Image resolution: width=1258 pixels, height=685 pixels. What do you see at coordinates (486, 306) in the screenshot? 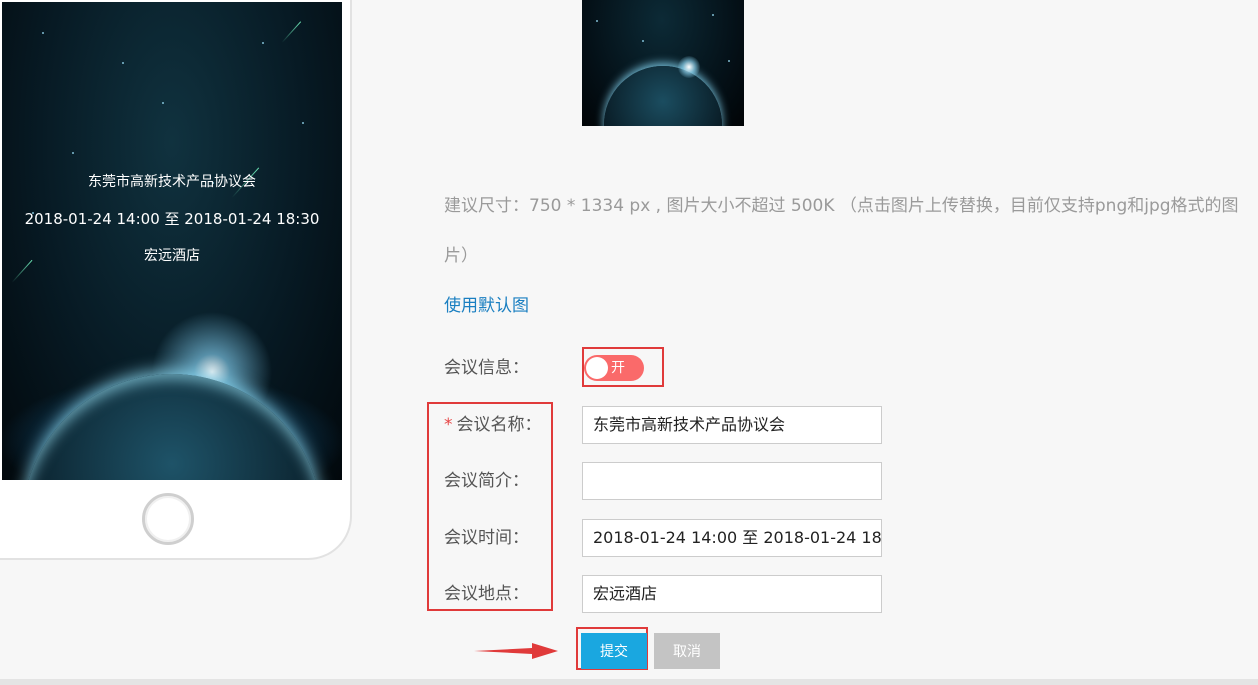
I see `use-default-image-link: 使用默认图` at bounding box center [486, 306].